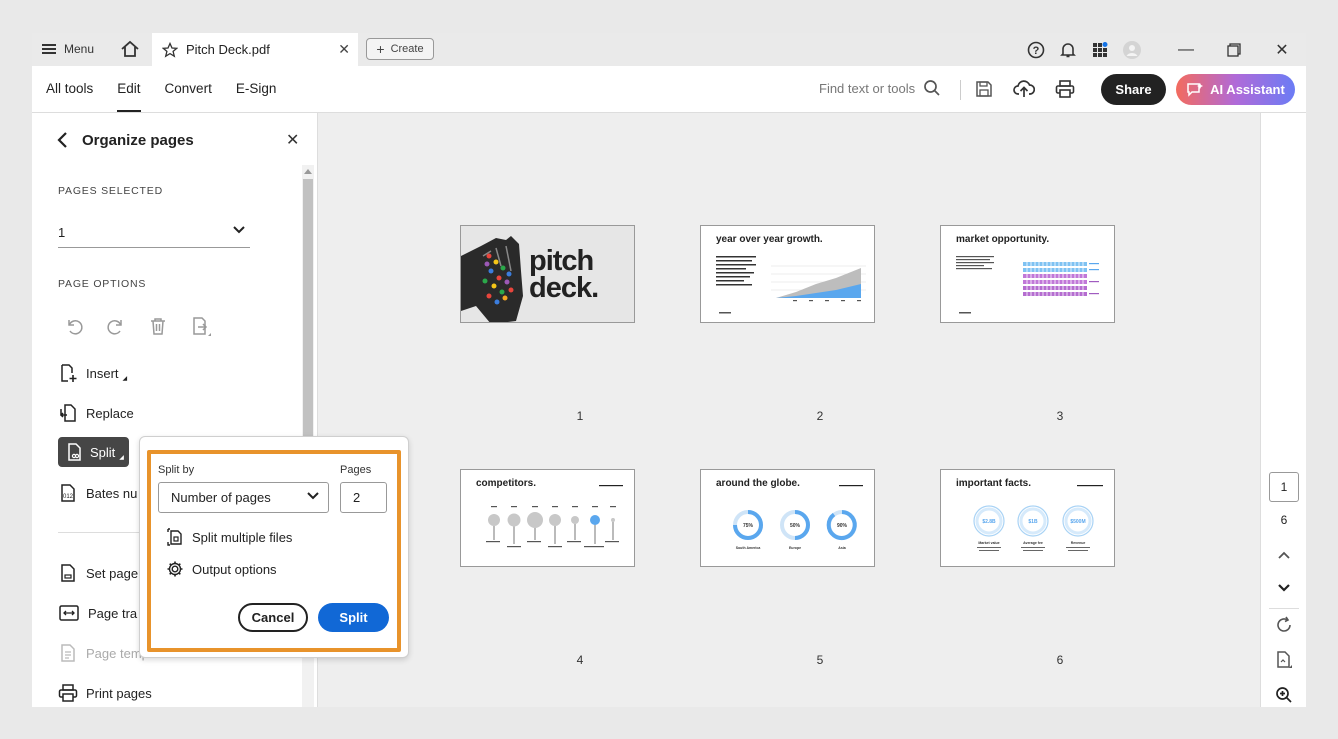 This screenshot has width=1338, height=739. I want to click on split-item: Split ◢, so click(93, 452).